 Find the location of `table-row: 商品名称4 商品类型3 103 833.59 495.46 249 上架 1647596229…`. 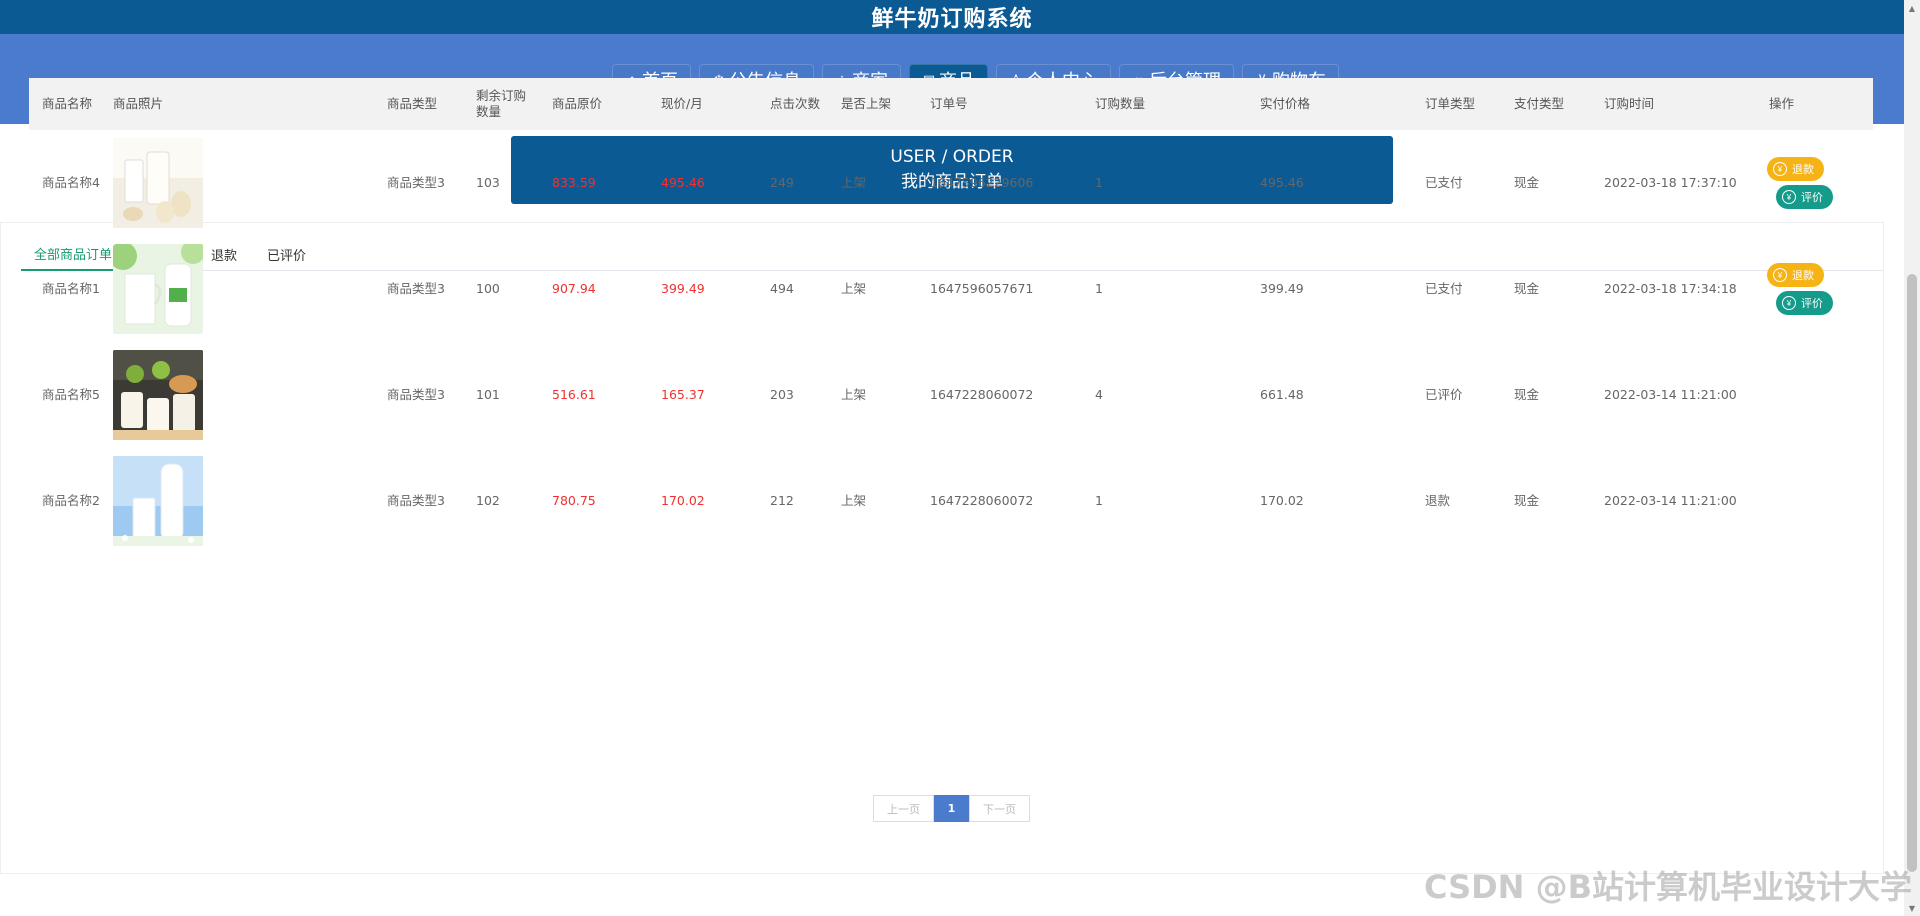

table-row: 商品名称4 商品类型3 103 833.59 495.46 249 上架 1647596229… is located at coordinates (951, 183).